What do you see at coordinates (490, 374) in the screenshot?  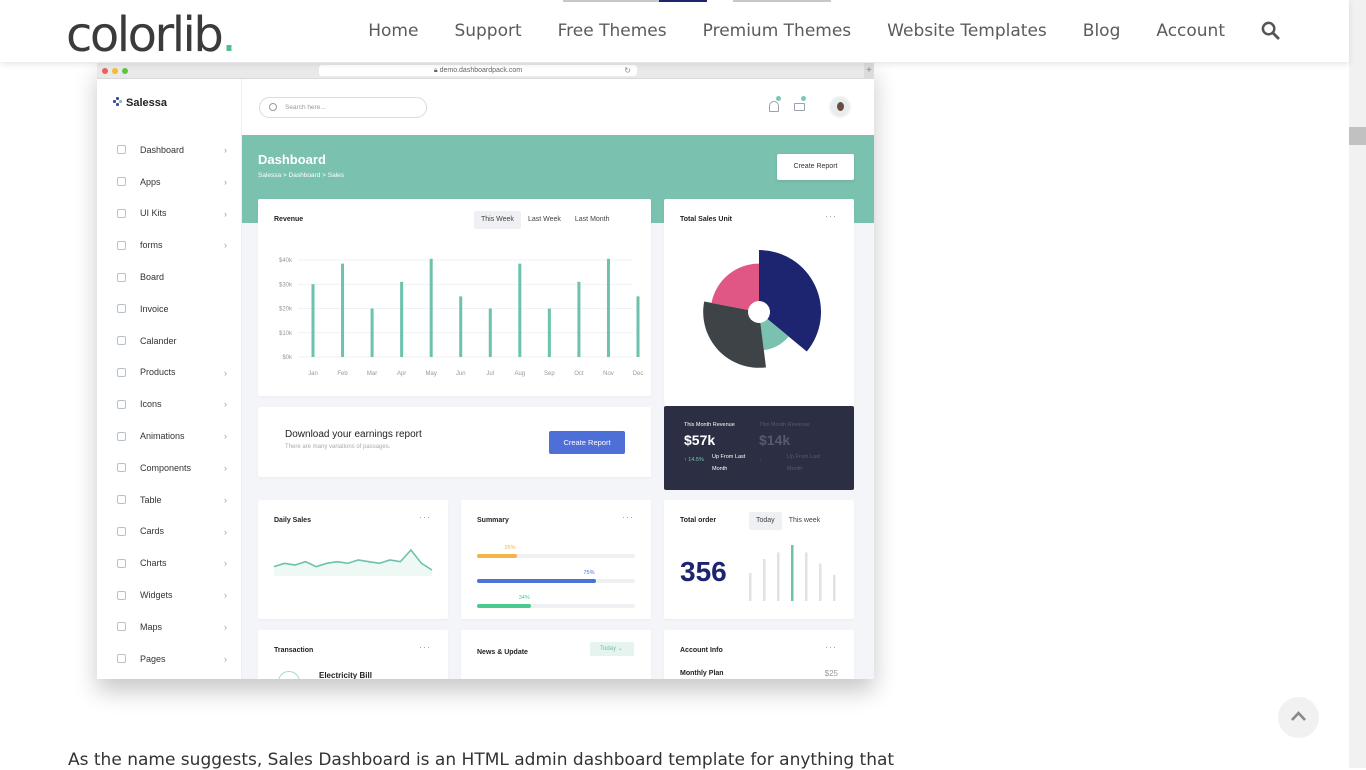 I see `x-tick-label: Jul` at bounding box center [490, 374].